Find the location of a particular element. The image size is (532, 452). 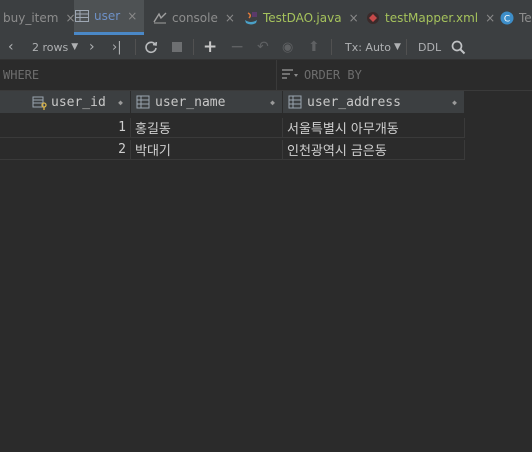

rows-label: 2 rows is located at coordinates (50, 47).